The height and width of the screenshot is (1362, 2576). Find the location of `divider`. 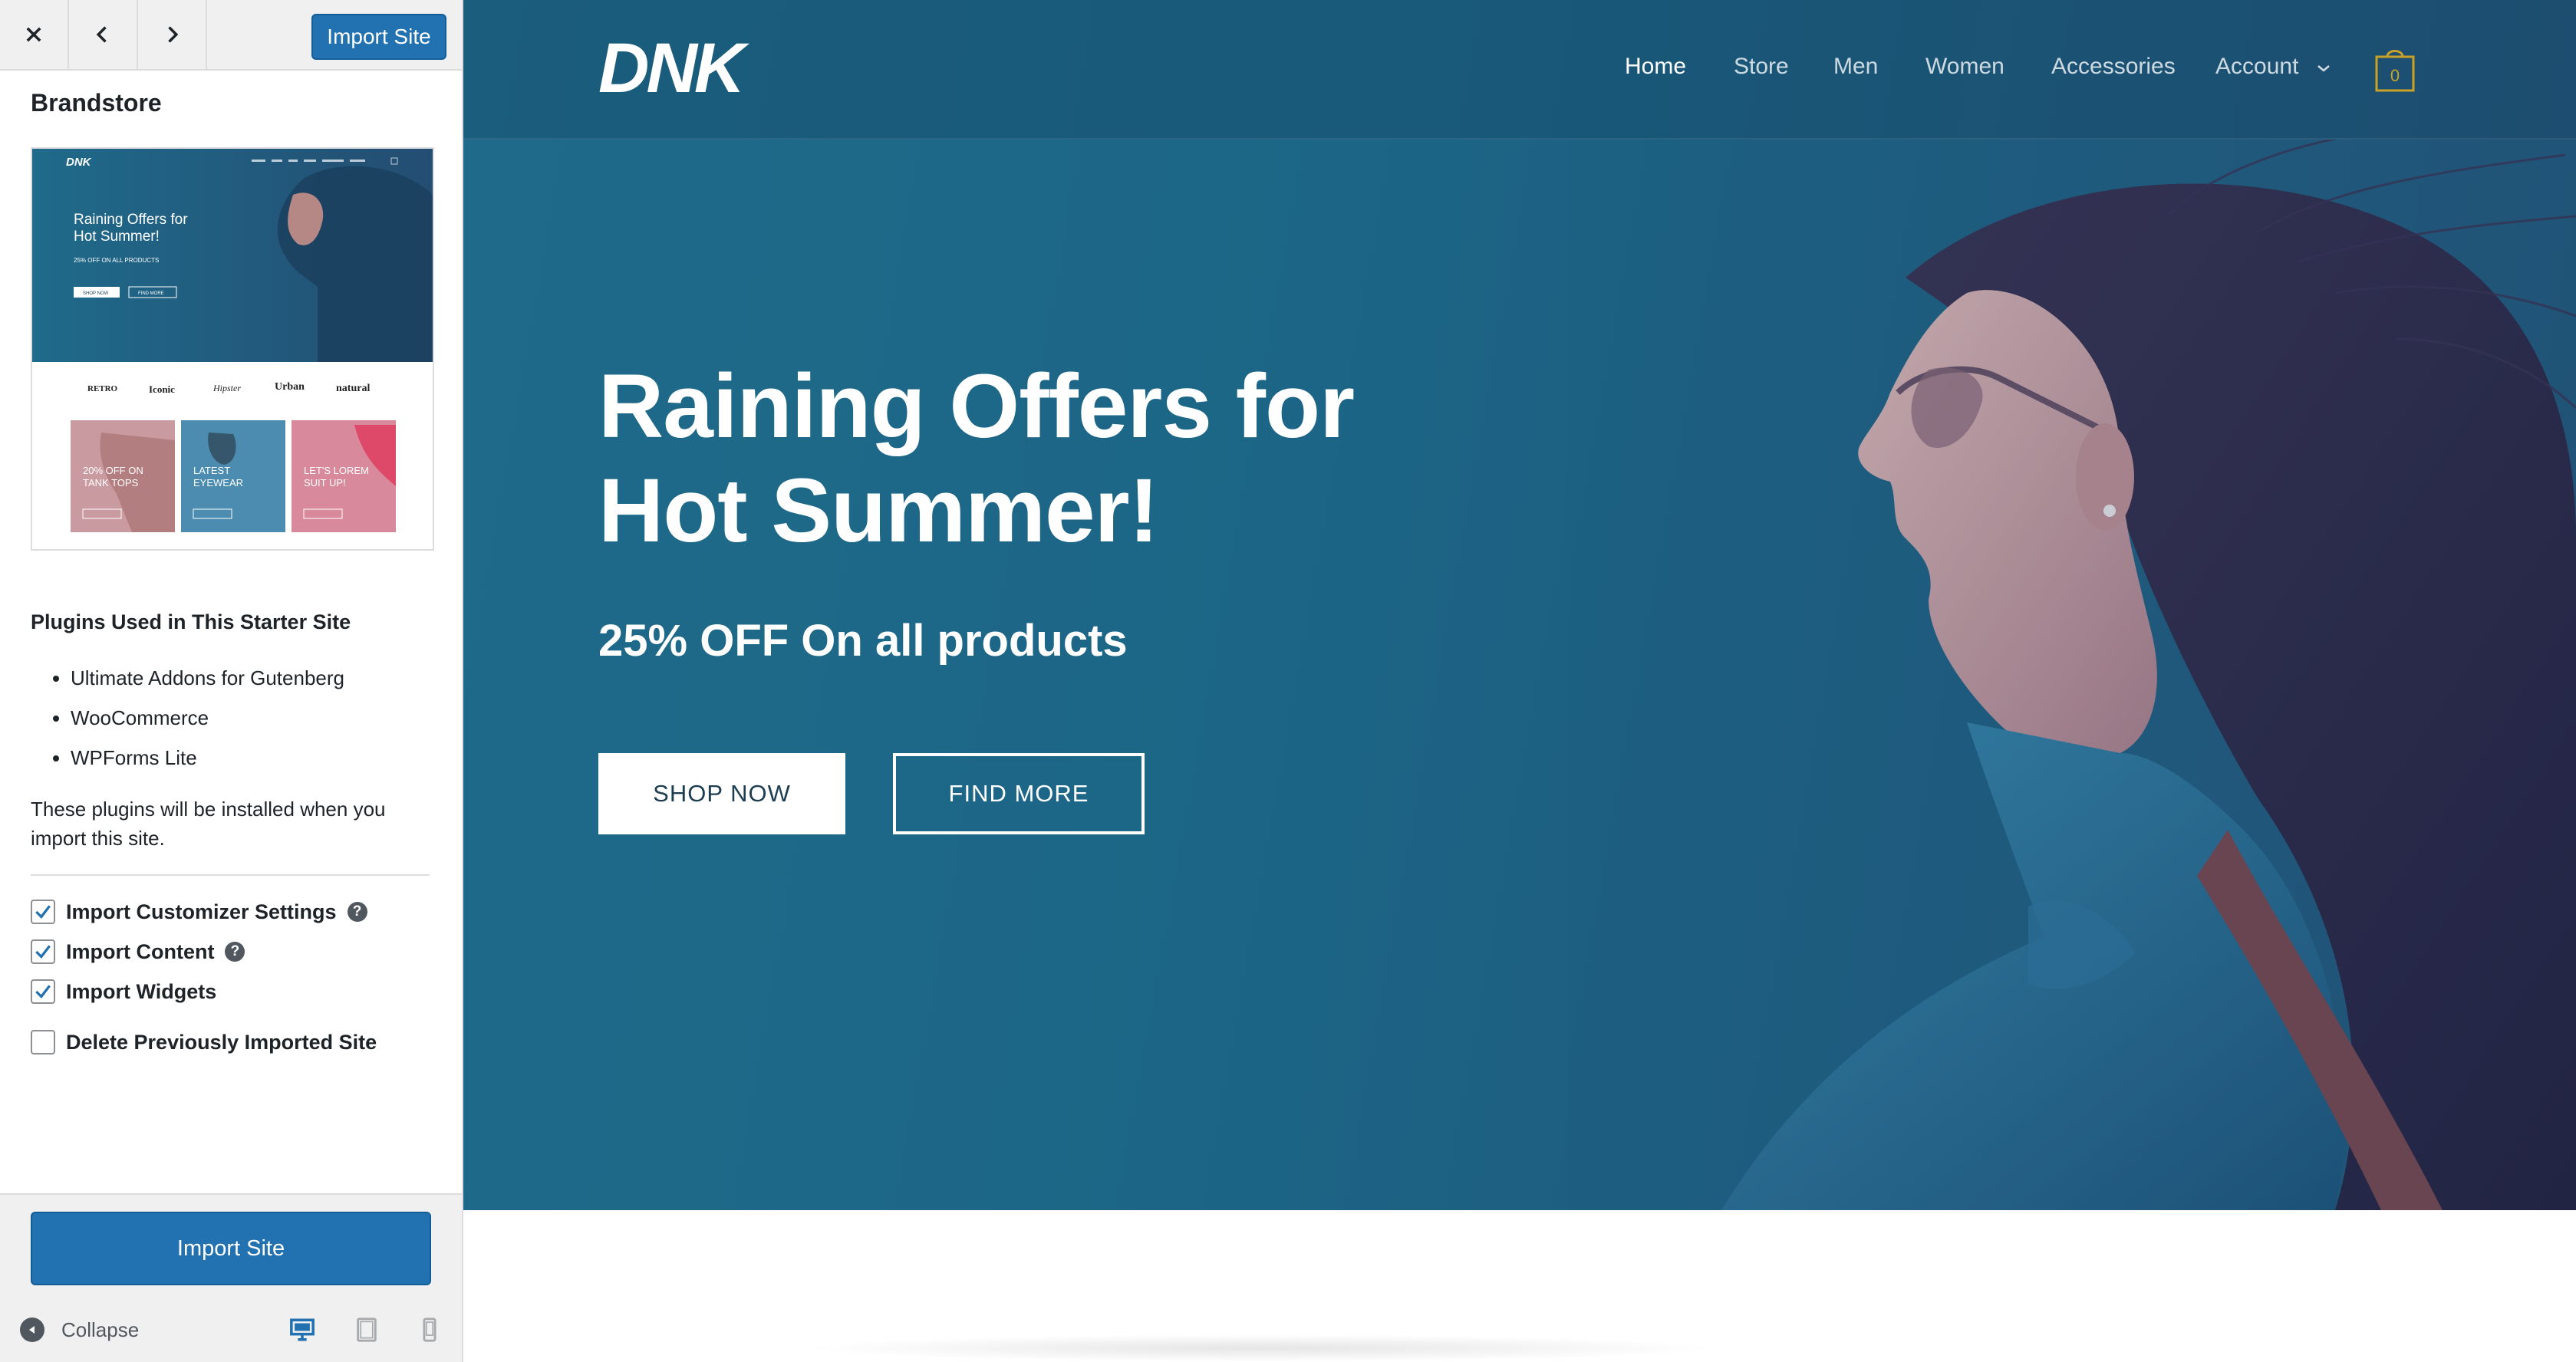

divider is located at coordinates (230, 875).